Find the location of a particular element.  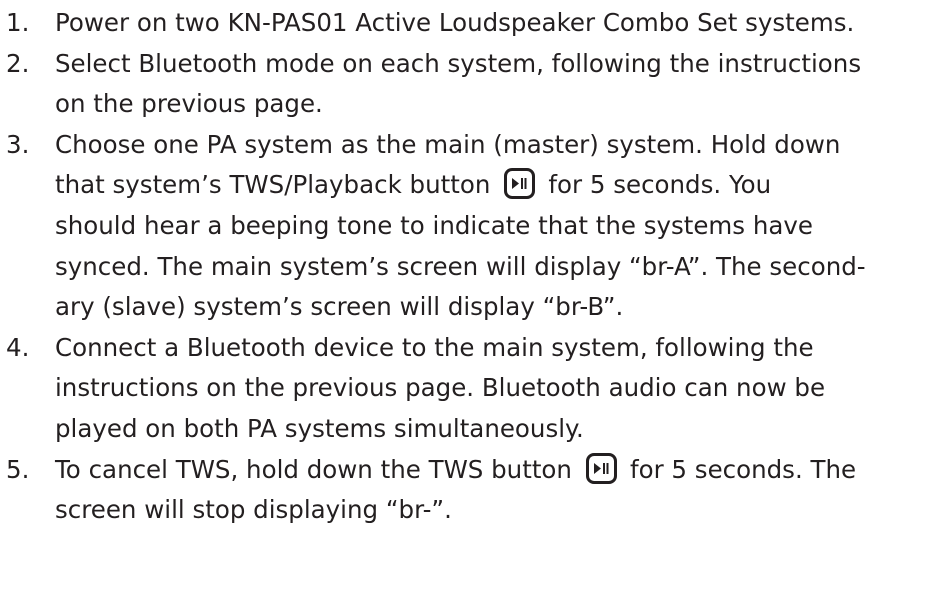

step-text-segment: for 5 seconds. The is located at coordinates (743, 469).